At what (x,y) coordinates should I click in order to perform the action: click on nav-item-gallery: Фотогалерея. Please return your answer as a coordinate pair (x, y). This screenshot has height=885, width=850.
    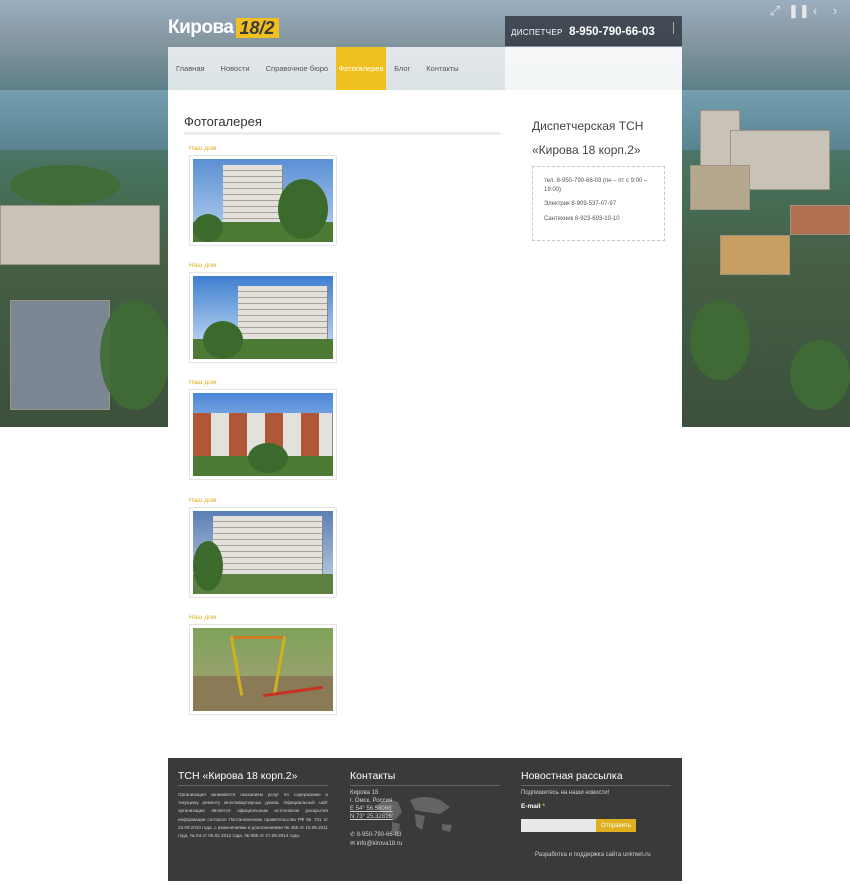
    Looking at the image, I should click on (361, 68).